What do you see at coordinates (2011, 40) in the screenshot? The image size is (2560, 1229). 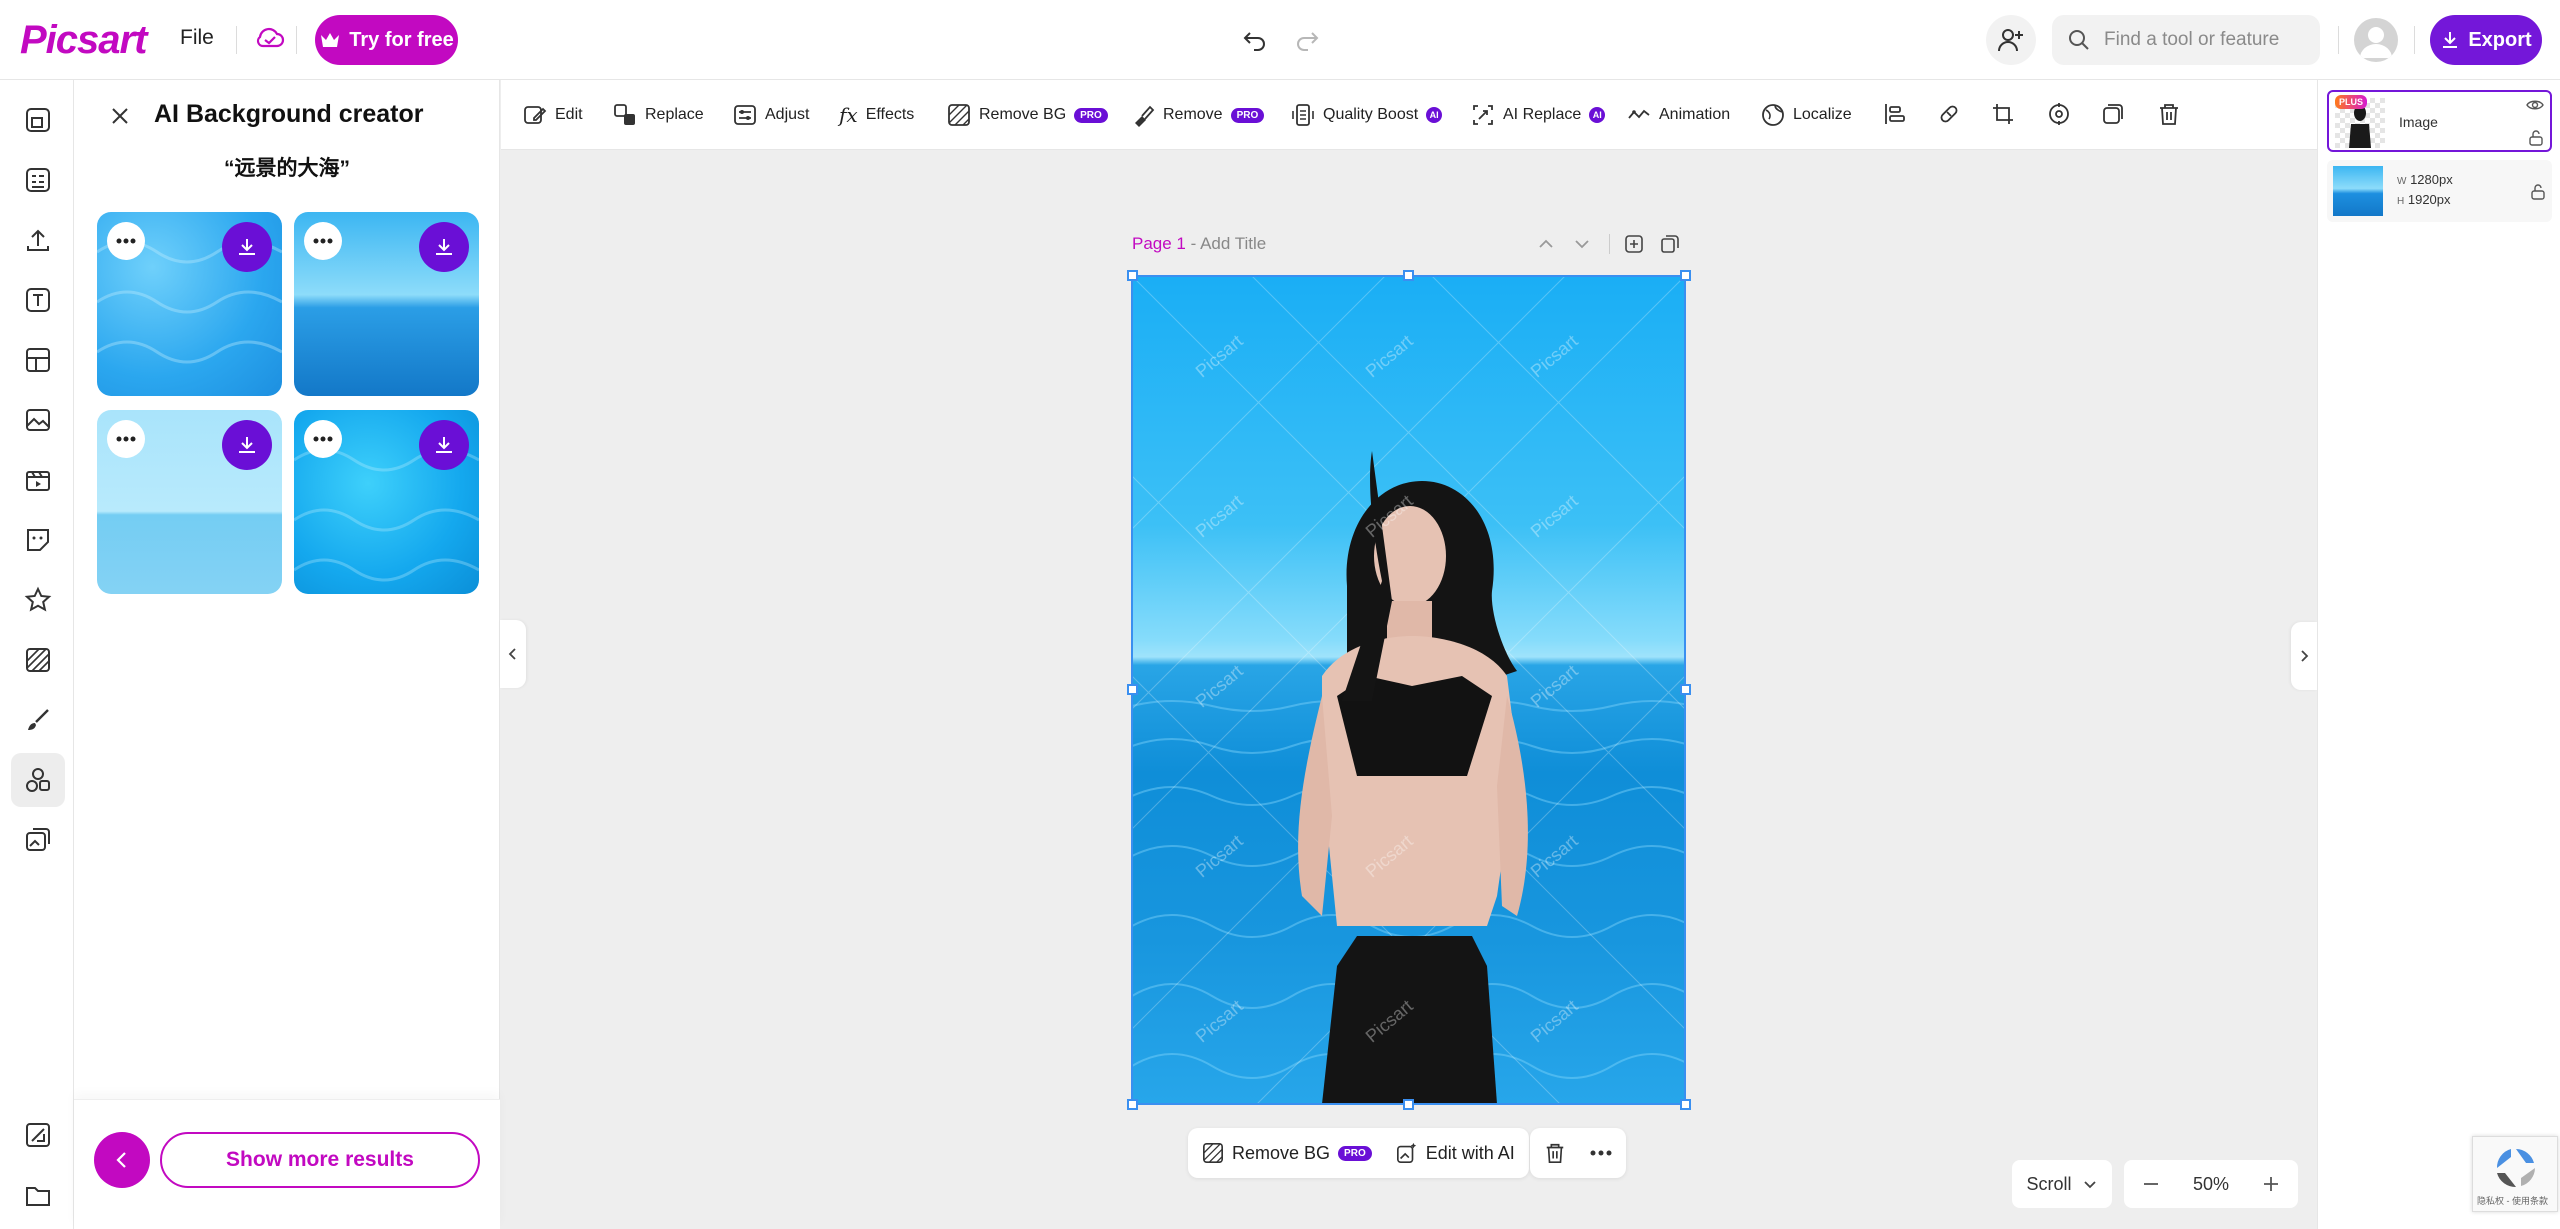 I see `invite-user-icon` at bounding box center [2011, 40].